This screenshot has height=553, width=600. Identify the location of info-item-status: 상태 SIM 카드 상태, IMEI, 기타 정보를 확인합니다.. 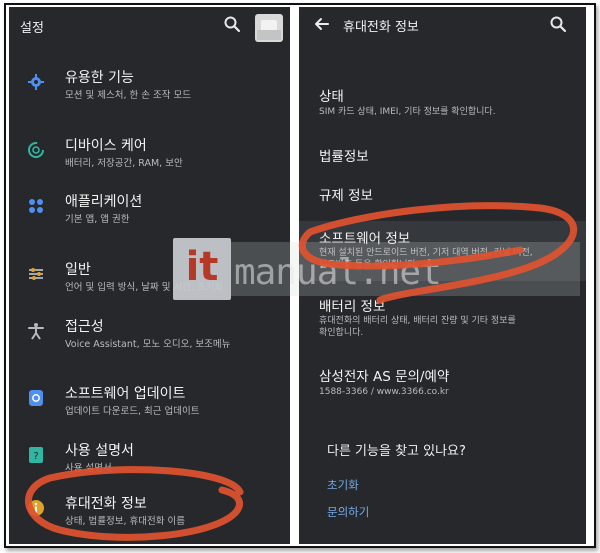
(442, 105).